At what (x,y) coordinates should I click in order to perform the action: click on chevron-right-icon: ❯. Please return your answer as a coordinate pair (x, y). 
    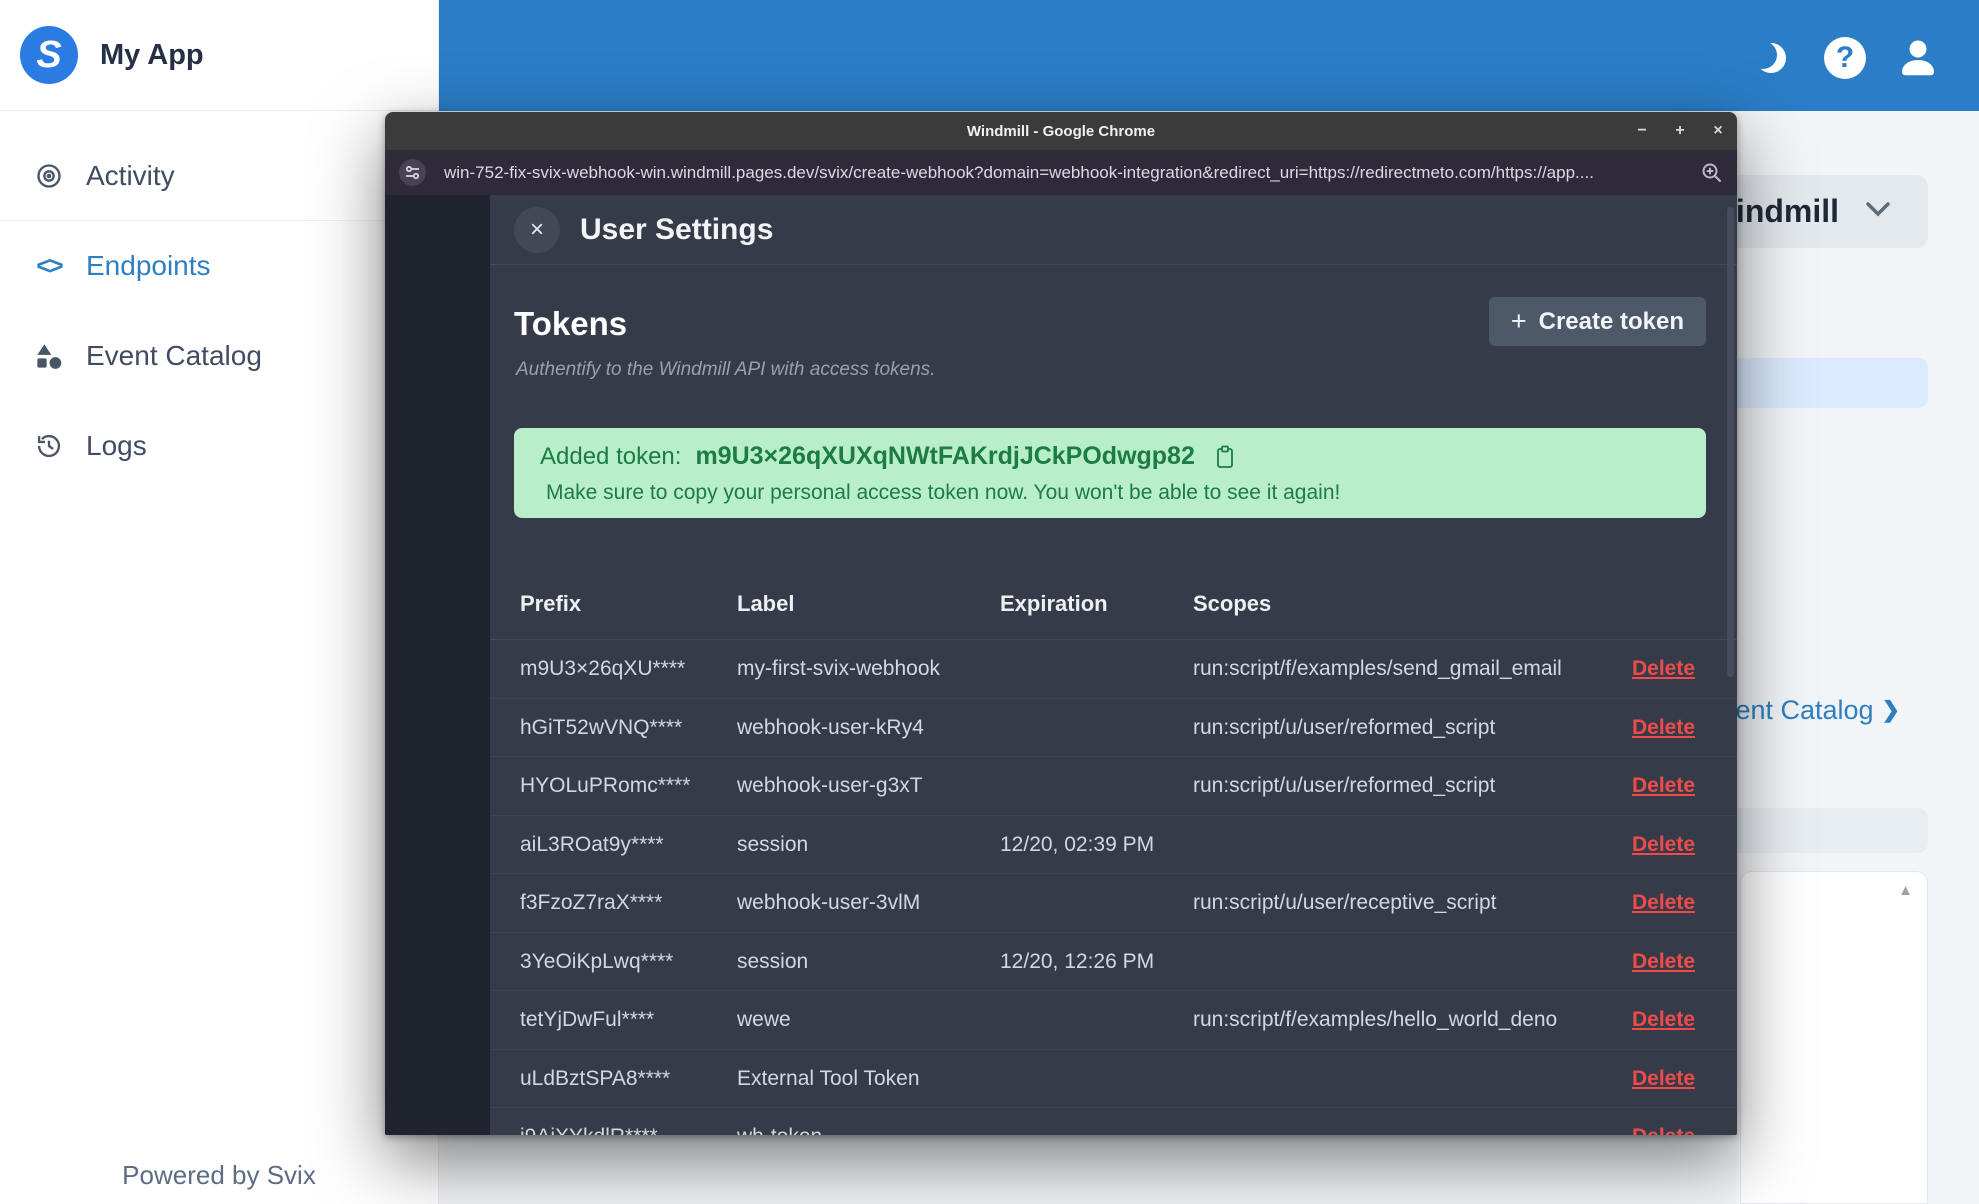
    Looking at the image, I should click on (1890, 709).